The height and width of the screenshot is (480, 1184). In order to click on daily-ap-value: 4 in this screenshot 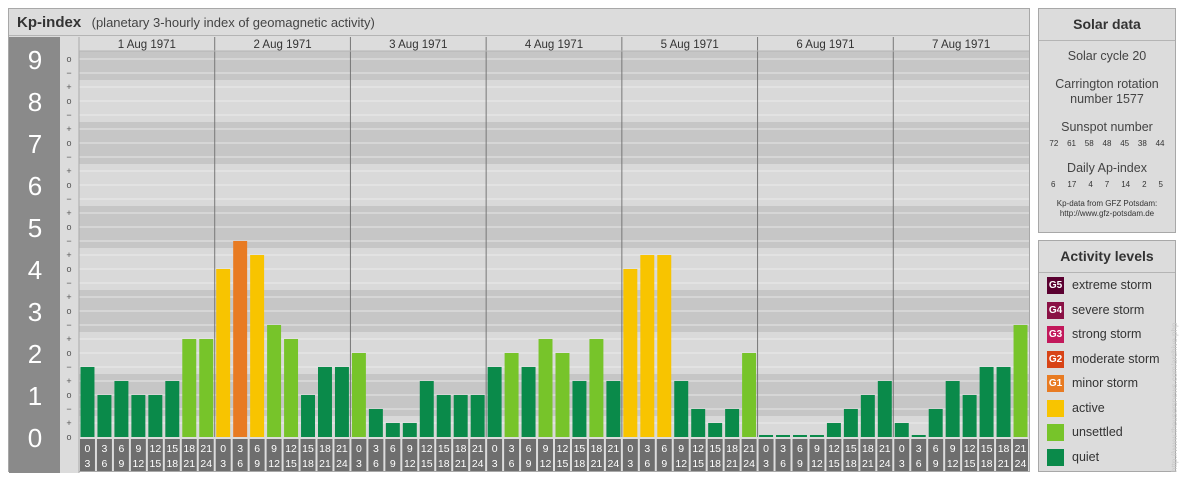, I will do `click(1090, 184)`.